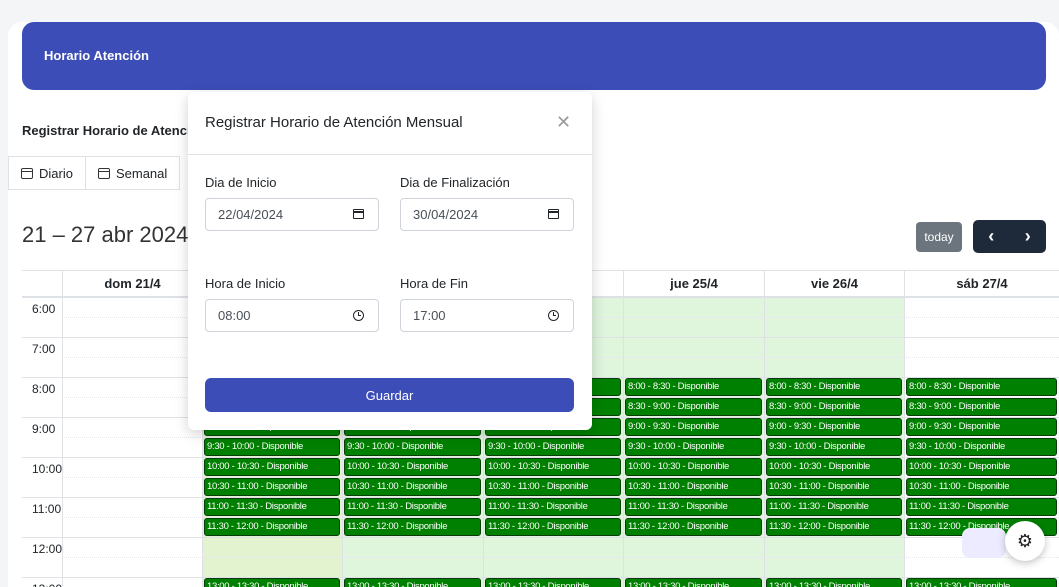 The height and width of the screenshot is (587, 1059). Describe the element at coordinates (984, 543) in the screenshot. I see `fab-shadow` at that location.